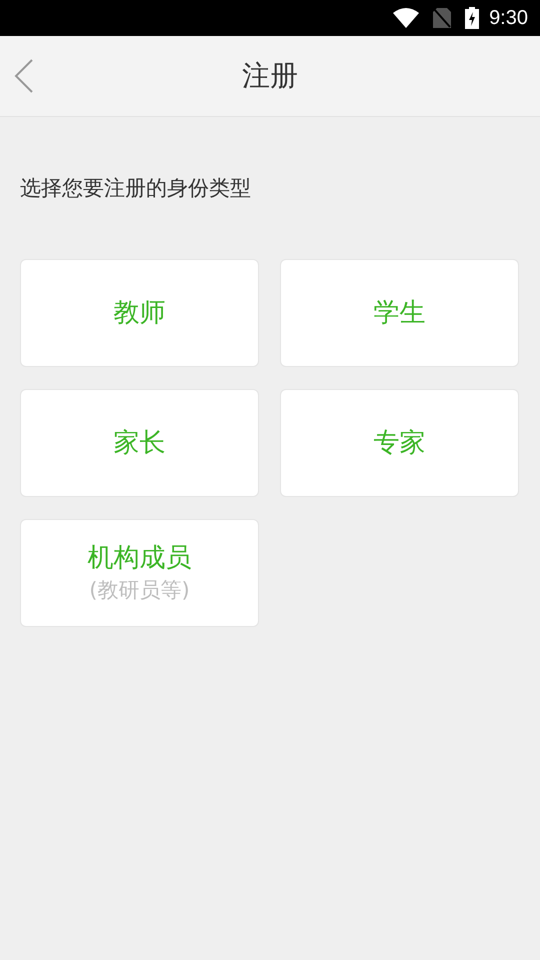 Image resolution: width=540 pixels, height=960 pixels. What do you see at coordinates (270, 76) in the screenshot?
I see `page-title: 注册` at bounding box center [270, 76].